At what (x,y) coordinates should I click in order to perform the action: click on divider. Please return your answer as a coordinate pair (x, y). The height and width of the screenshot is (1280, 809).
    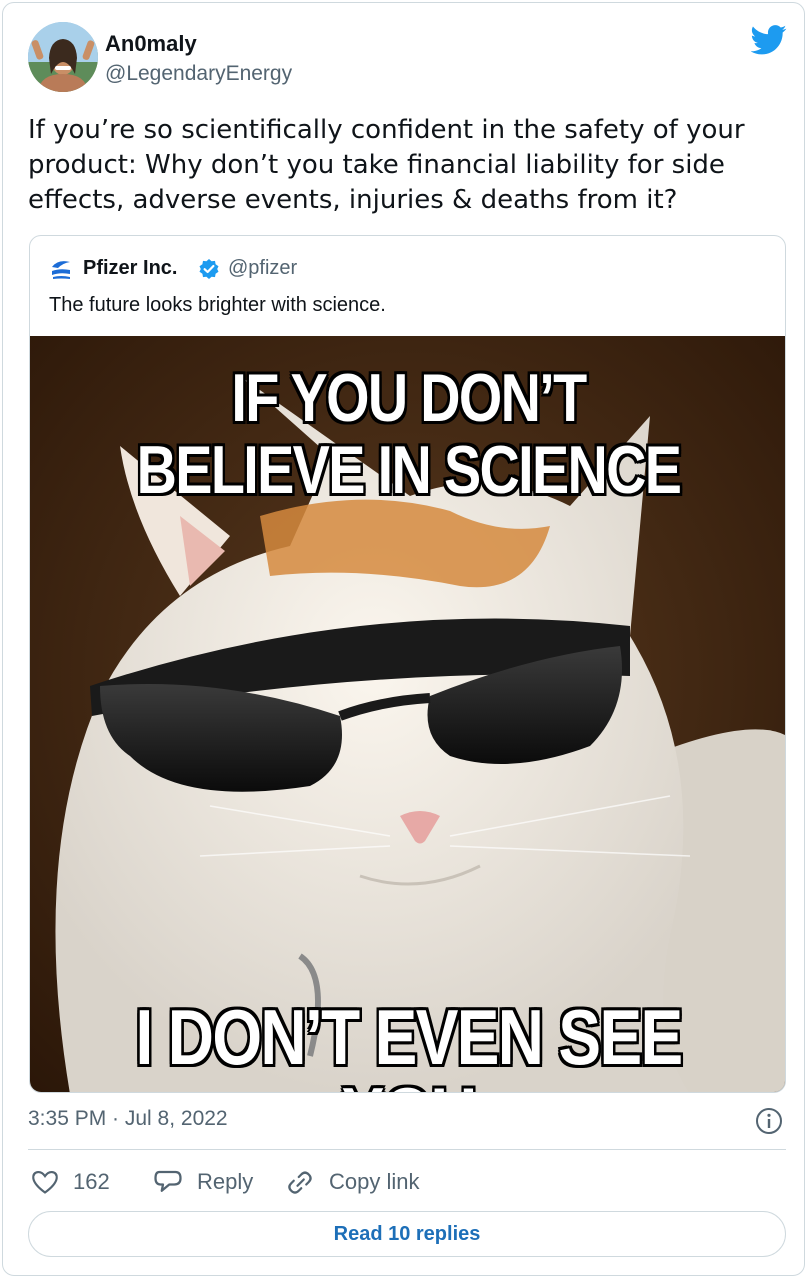
    Looking at the image, I should click on (407, 1149).